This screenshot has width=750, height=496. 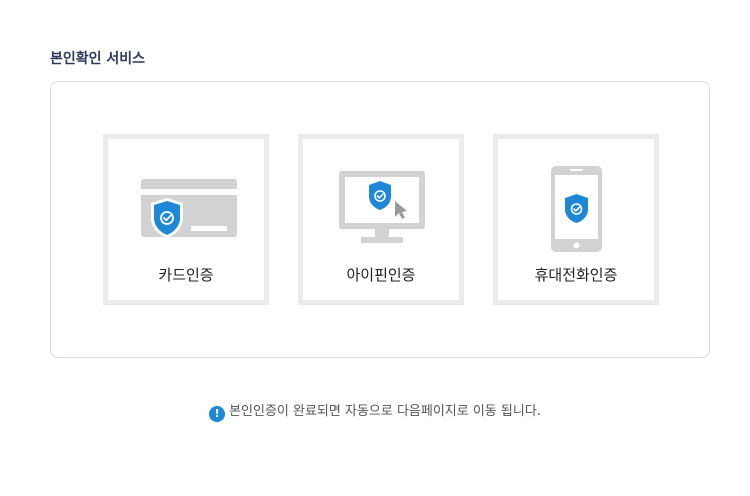 What do you see at coordinates (385, 411) in the screenshot?
I see `notice-text: 본인인증이 완료되면 자동으로 다음페이지로 이동 됩니다.` at bounding box center [385, 411].